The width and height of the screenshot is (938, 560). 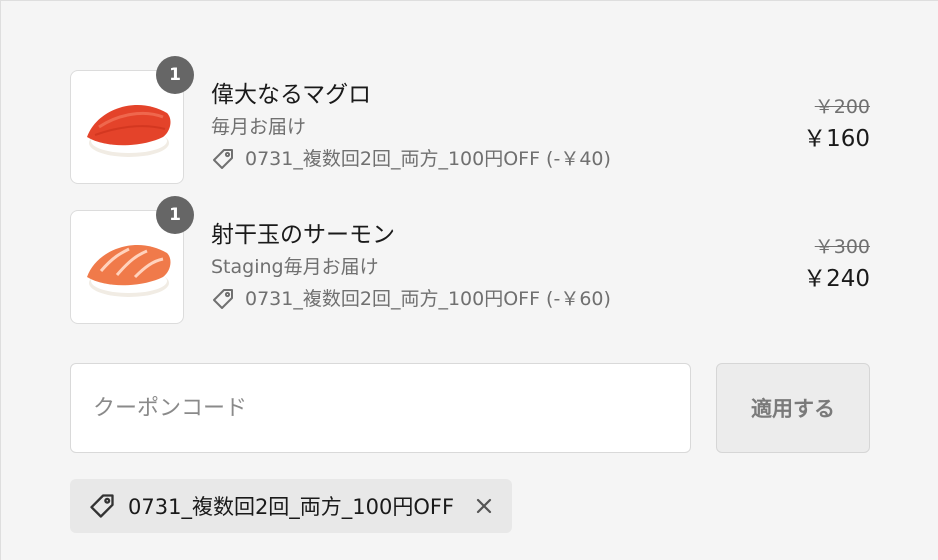 What do you see at coordinates (842, 107) in the screenshot?
I see `original-price: ￥200` at bounding box center [842, 107].